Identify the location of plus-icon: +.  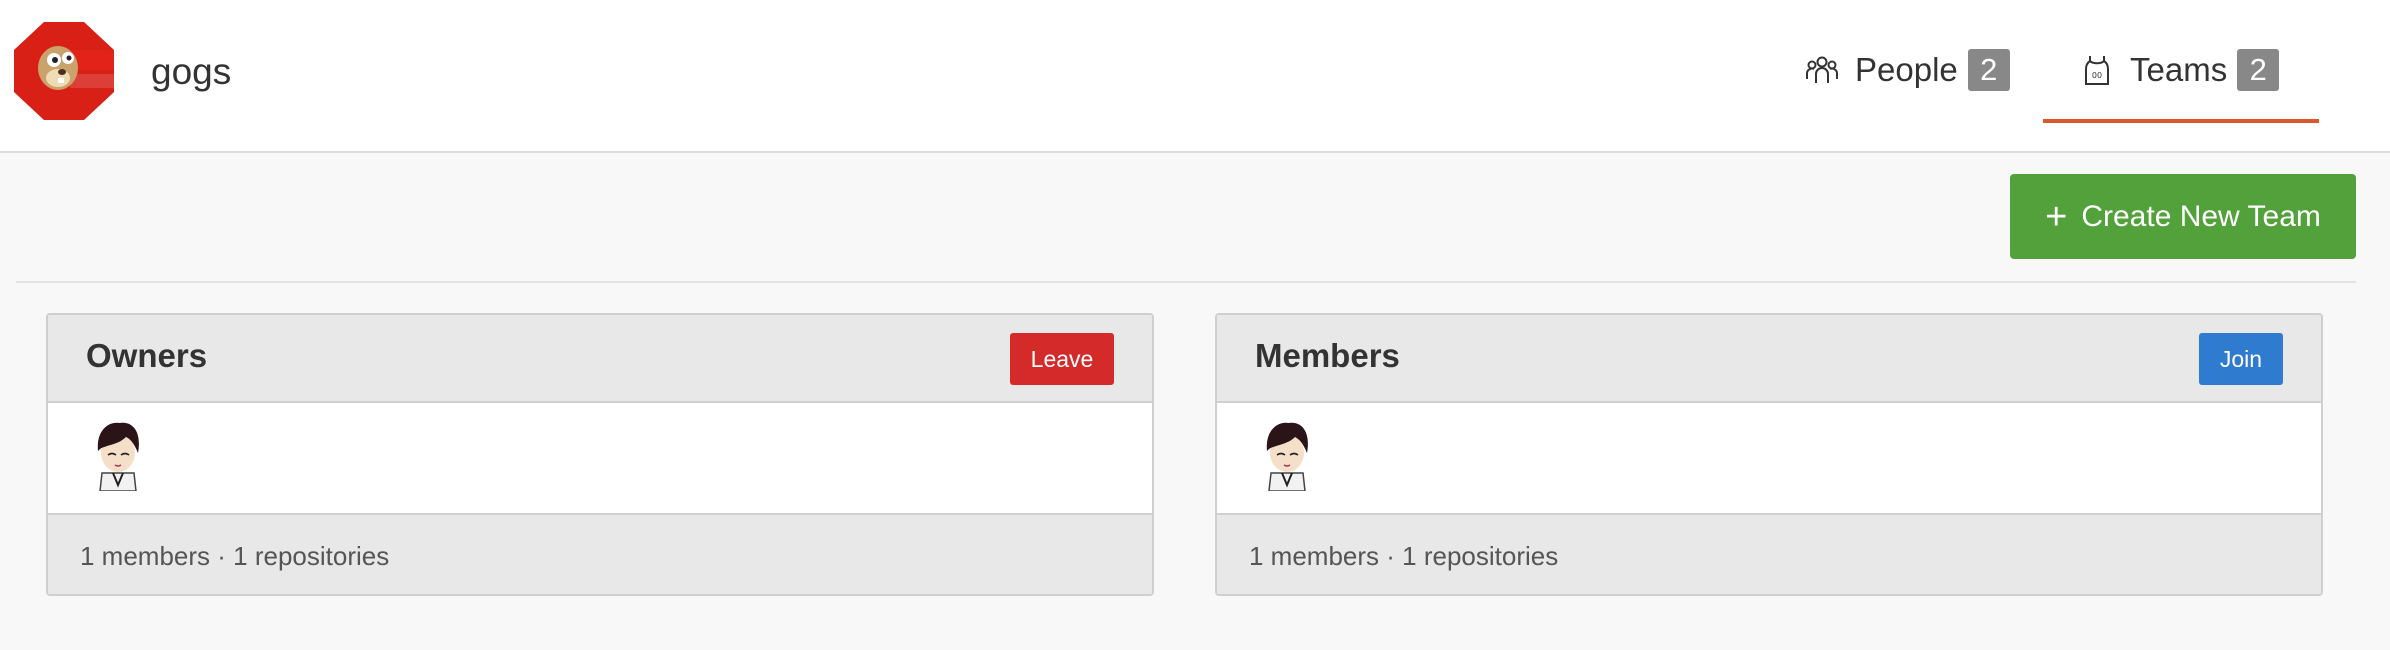
(2056, 216).